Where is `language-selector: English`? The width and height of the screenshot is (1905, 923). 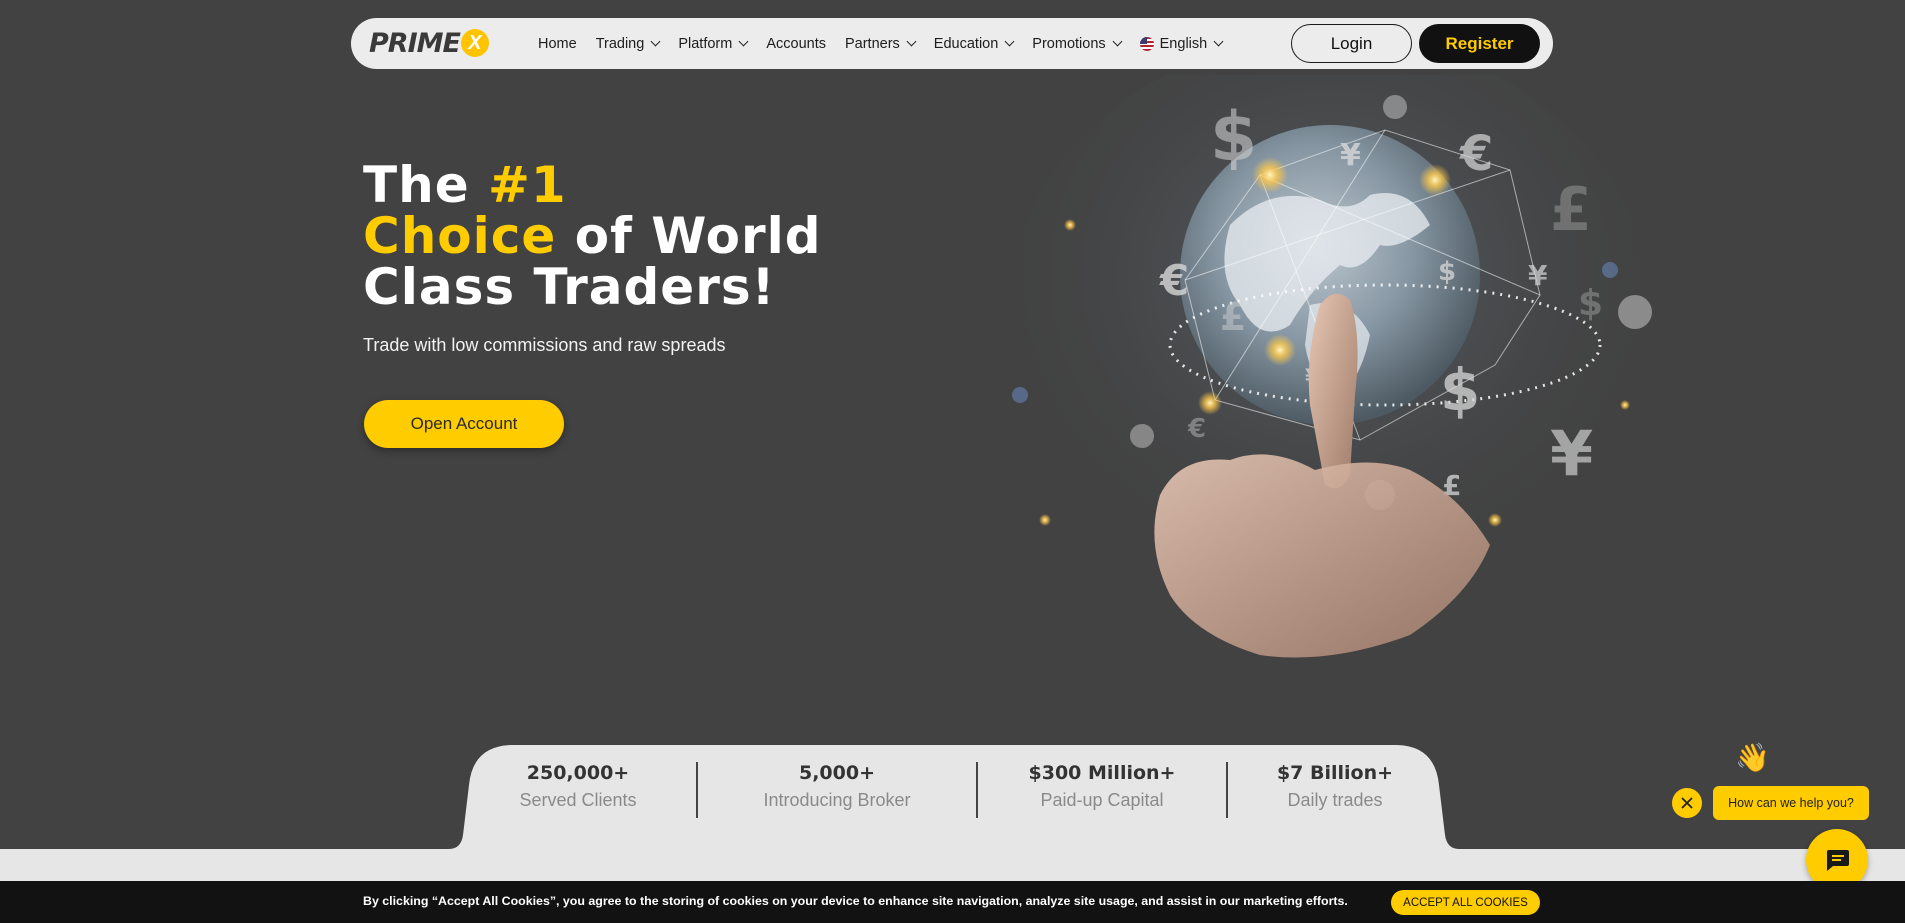
language-selector: English is located at coordinates (1181, 43).